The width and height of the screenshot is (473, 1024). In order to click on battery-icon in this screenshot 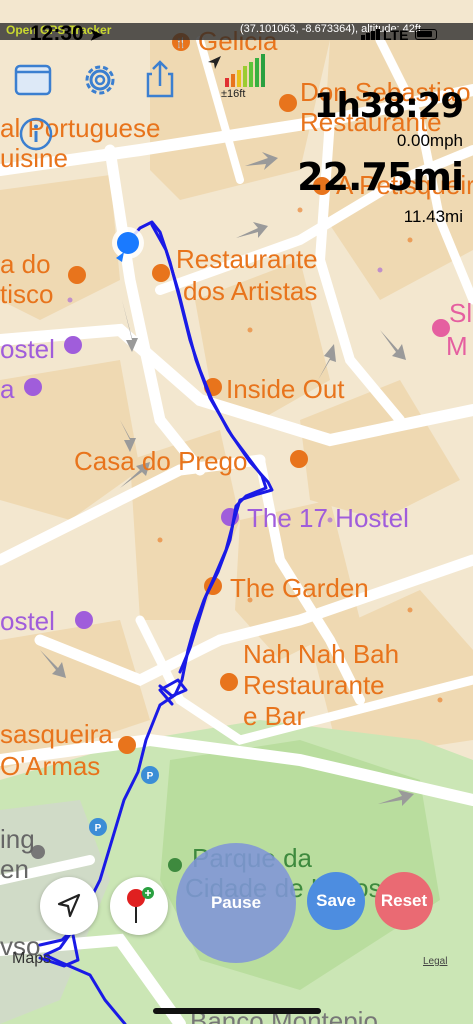, I will do `click(426, 34)`.